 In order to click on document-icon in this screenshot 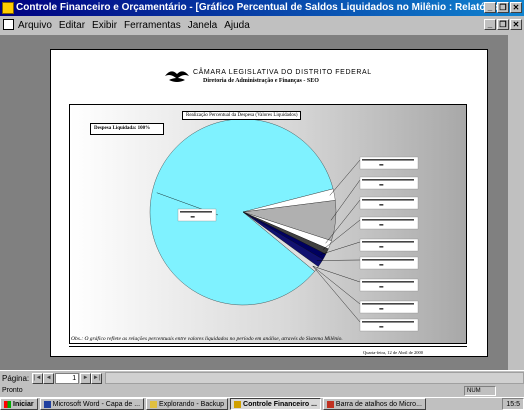, I will do `click(8, 24)`.